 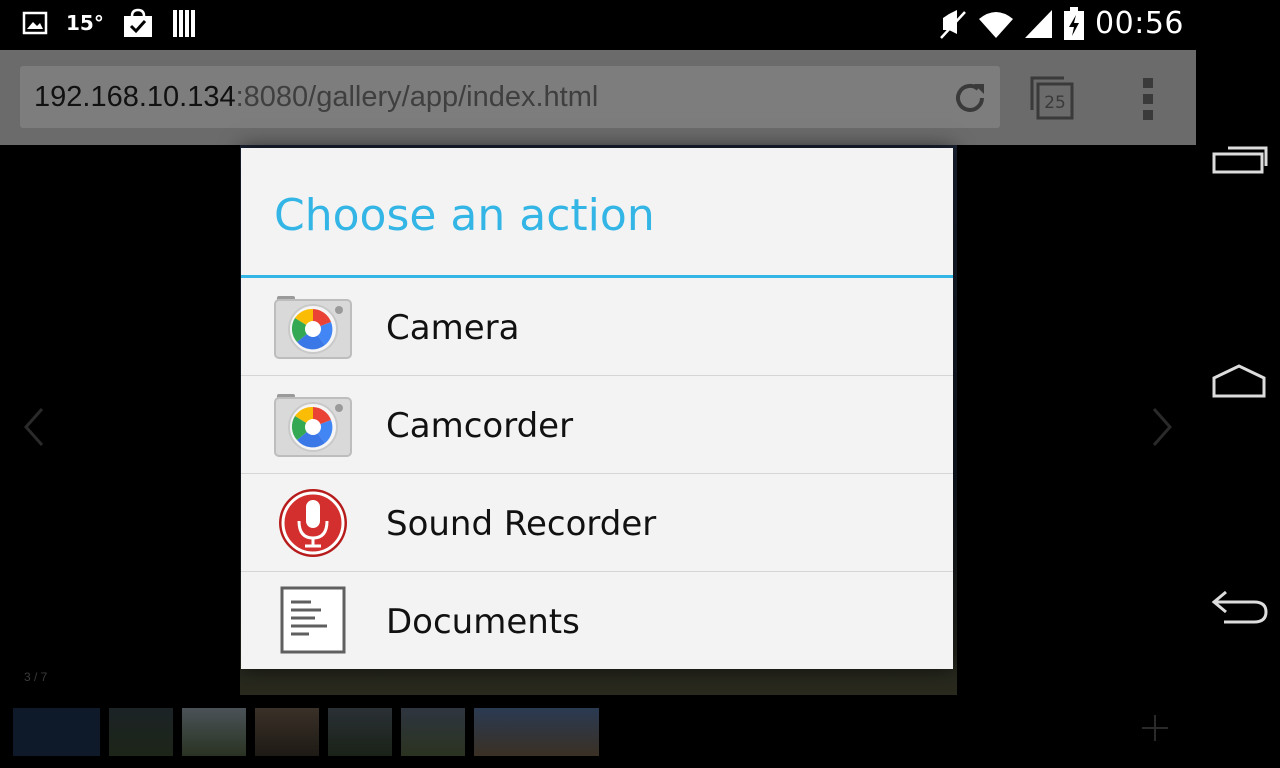 I want to click on action-item-label: Camcorder, so click(x=480, y=426).